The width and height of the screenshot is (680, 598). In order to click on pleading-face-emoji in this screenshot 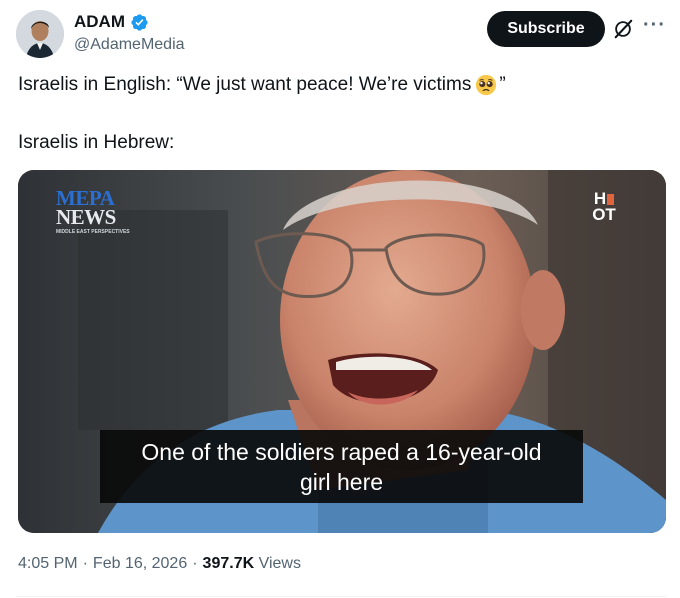, I will do `click(486, 85)`.